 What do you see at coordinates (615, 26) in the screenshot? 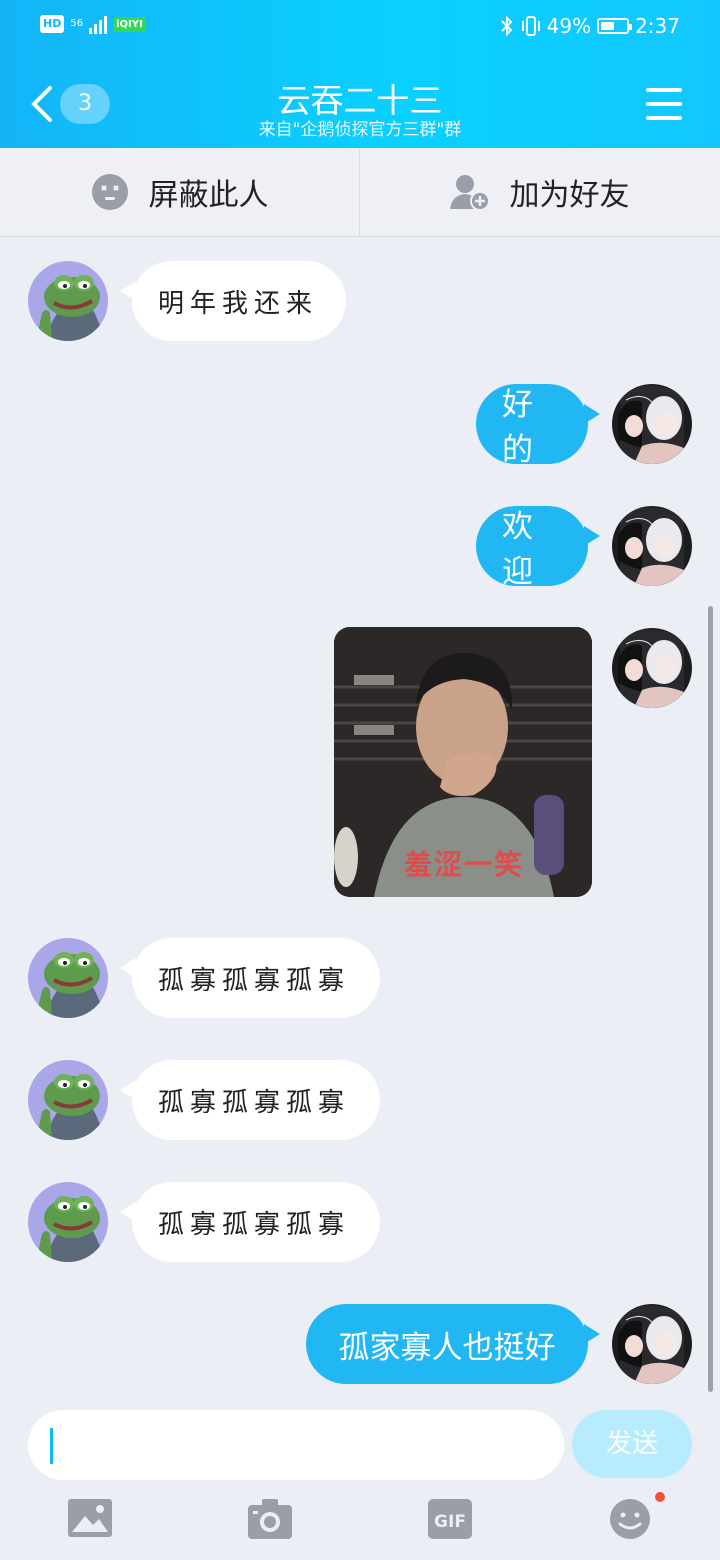
I see `battery-icon` at bounding box center [615, 26].